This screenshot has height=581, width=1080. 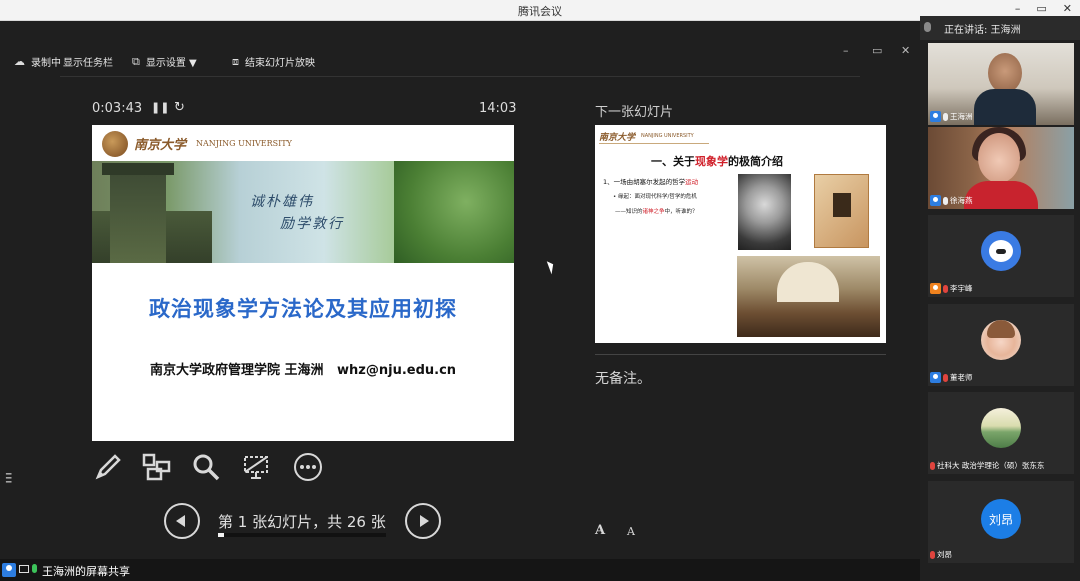 What do you see at coordinates (673, 161) in the screenshot?
I see `next-slide-title-pre: 一、关于` at bounding box center [673, 161].